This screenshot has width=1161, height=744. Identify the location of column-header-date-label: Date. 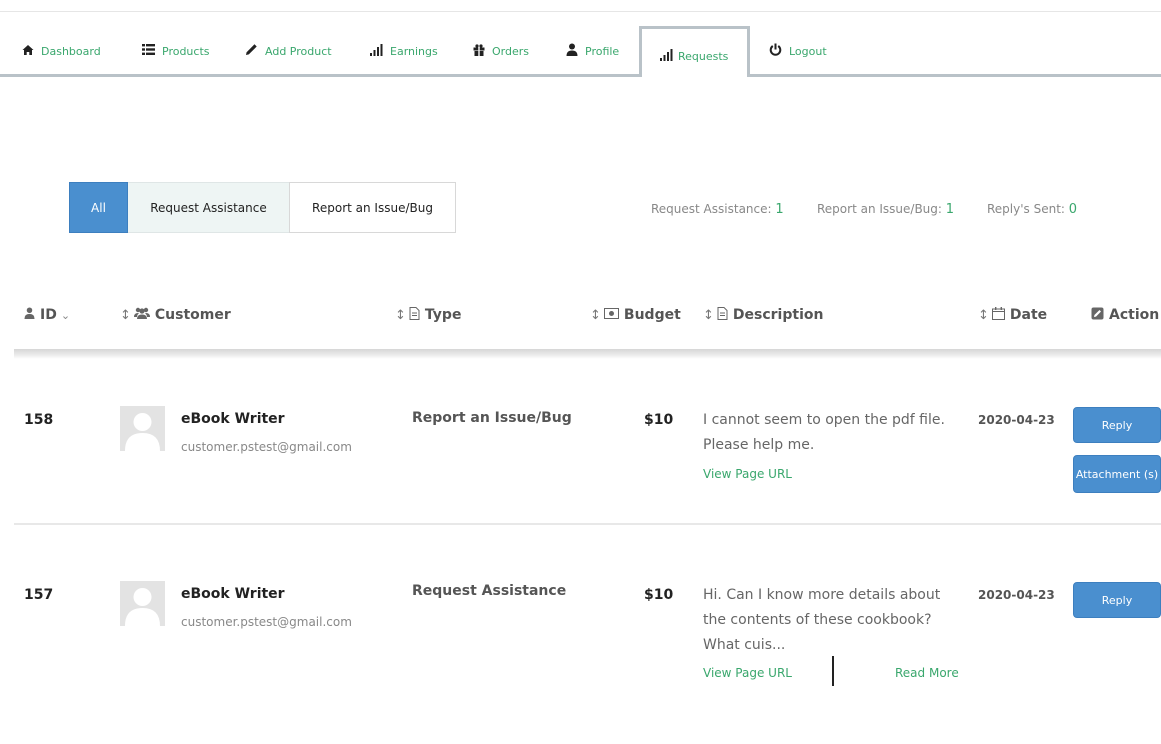
(1028, 315).